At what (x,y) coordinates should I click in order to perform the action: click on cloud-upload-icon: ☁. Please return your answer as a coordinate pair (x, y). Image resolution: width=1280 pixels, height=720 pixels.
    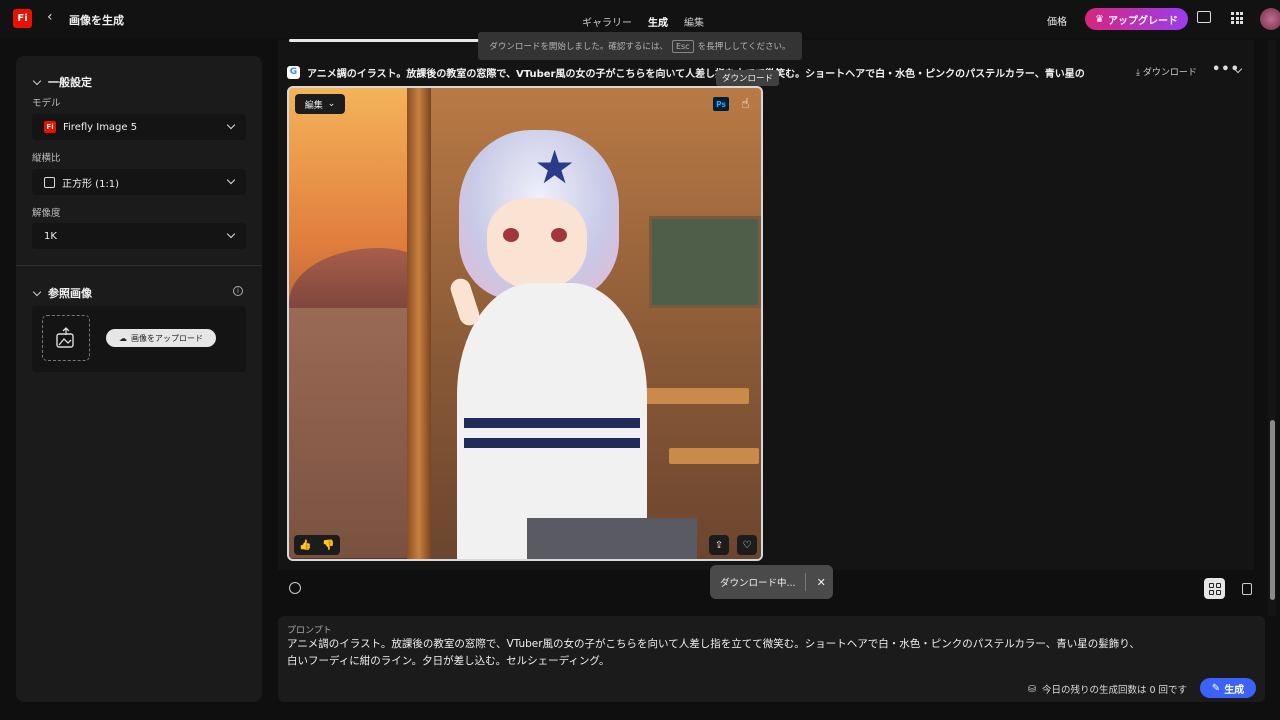
    Looking at the image, I should click on (123, 338).